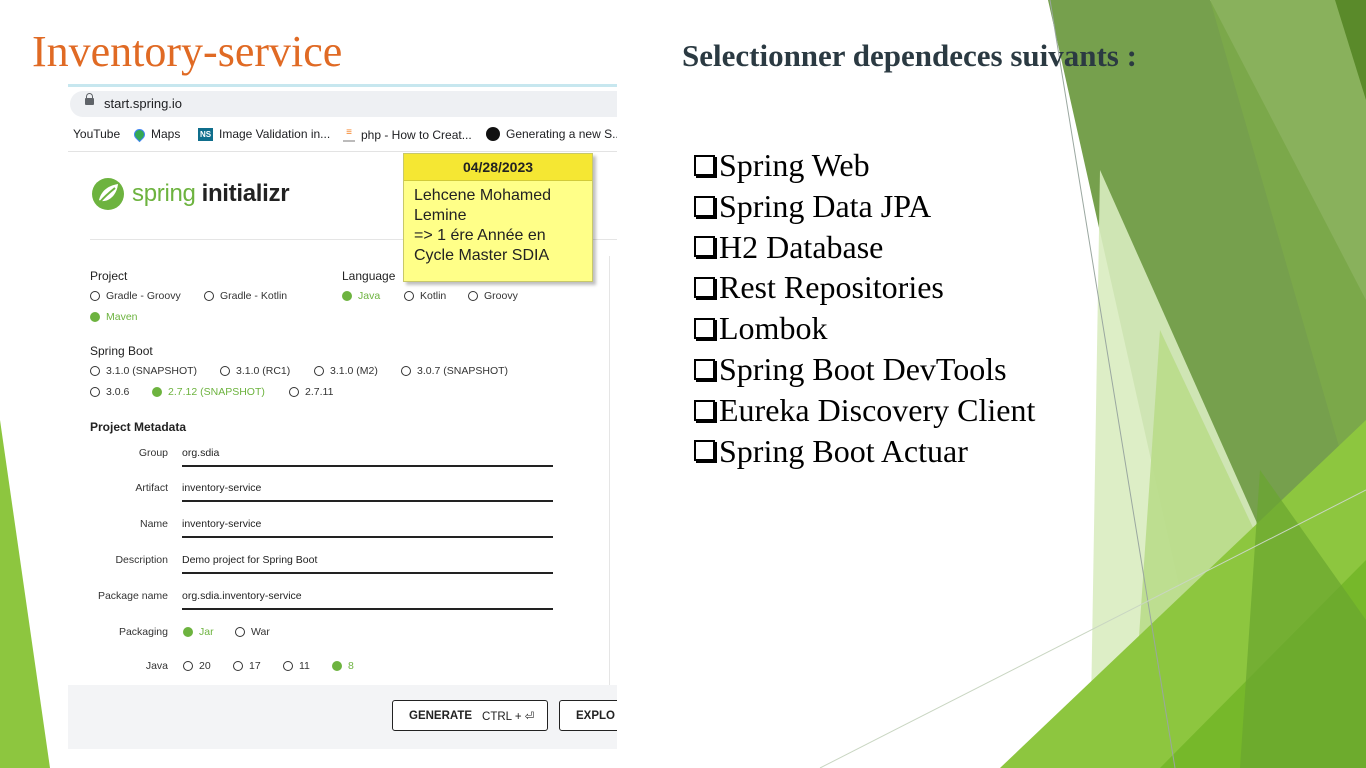 Image resolution: width=1366 pixels, height=768 pixels. I want to click on project-option-gradle-groovy: Gradle - Groovy, so click(135, 296).